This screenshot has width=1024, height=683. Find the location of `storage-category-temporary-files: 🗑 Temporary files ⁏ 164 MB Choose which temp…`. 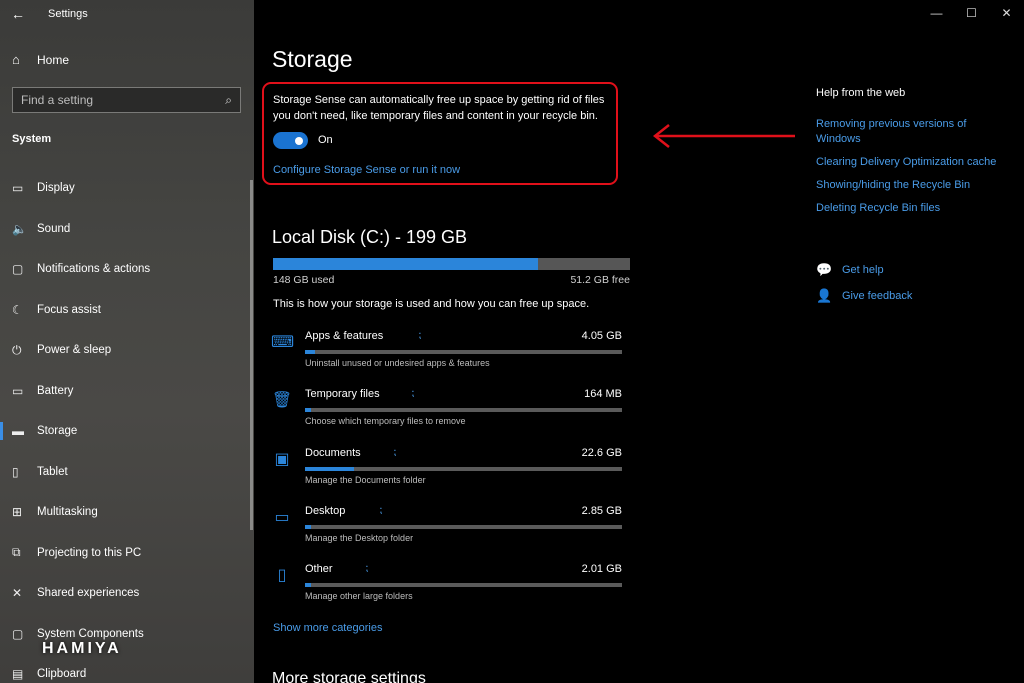

storage-category-temporary-files: 🗑 Temporary files ⁏ 164 MB Choose which temp… is located at coordinates (451, 415).